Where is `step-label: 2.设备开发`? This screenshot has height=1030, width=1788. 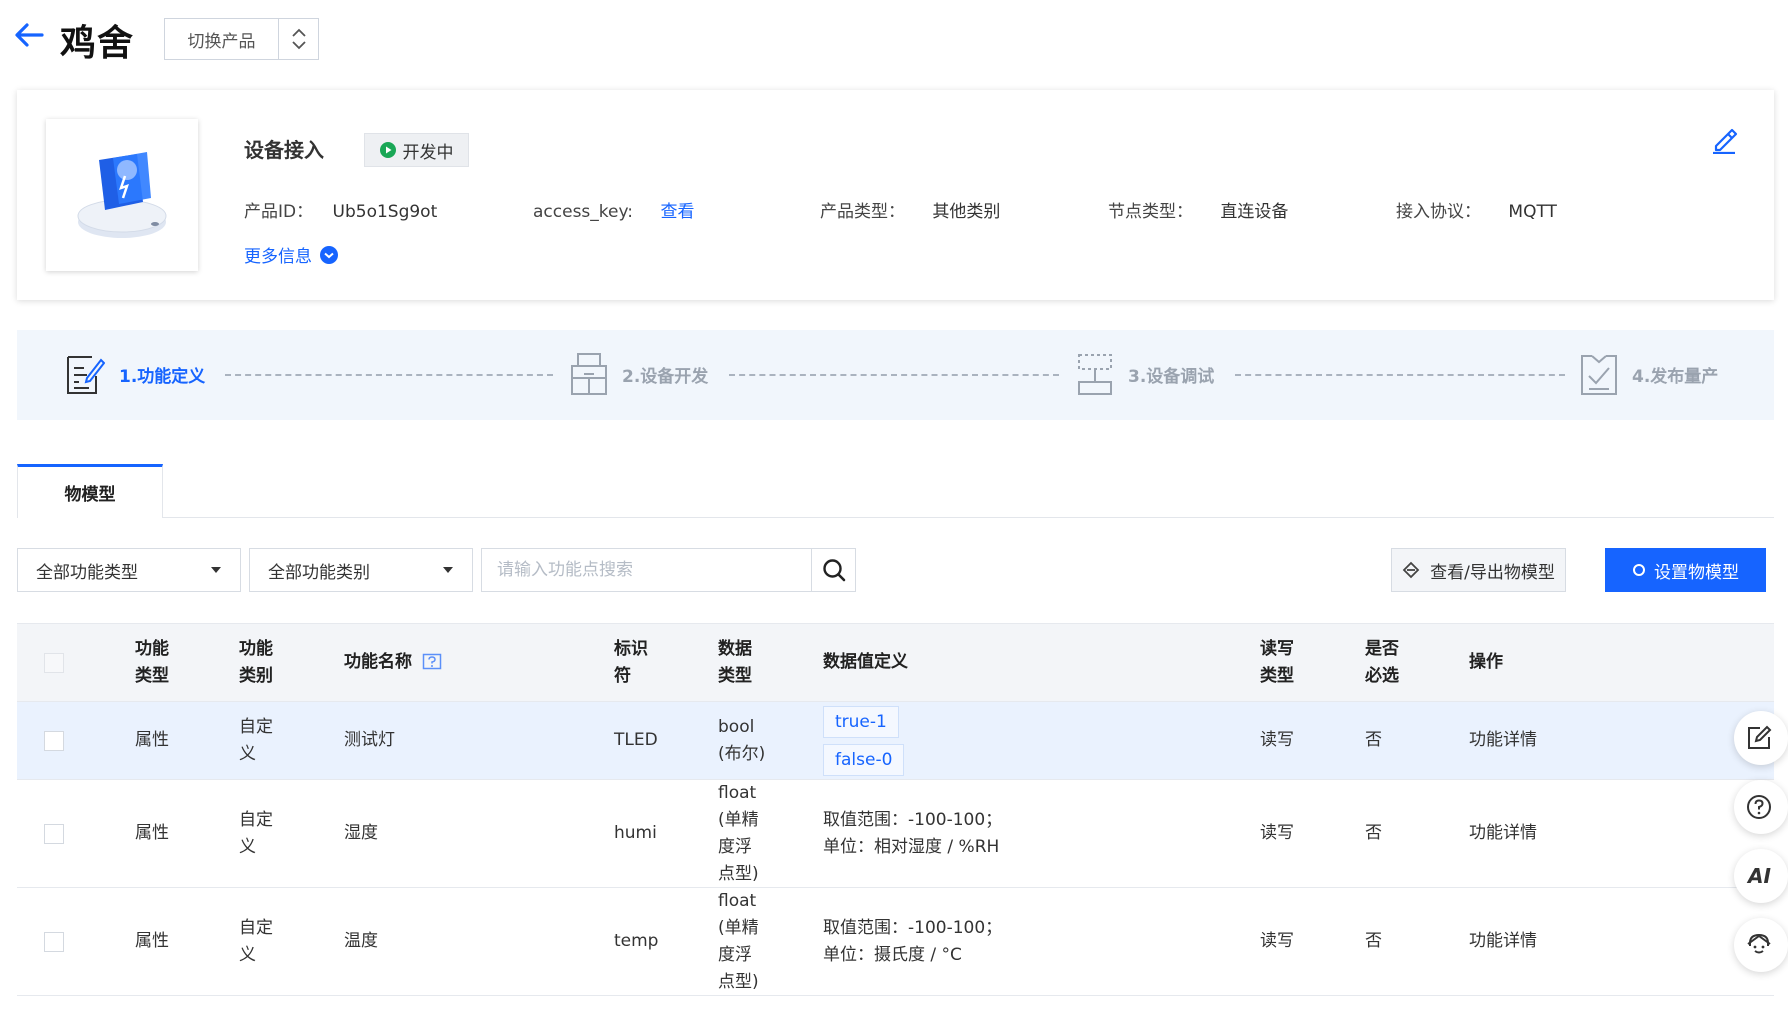
step-label: 2.设备开发 is located at coordinates (665, 376).